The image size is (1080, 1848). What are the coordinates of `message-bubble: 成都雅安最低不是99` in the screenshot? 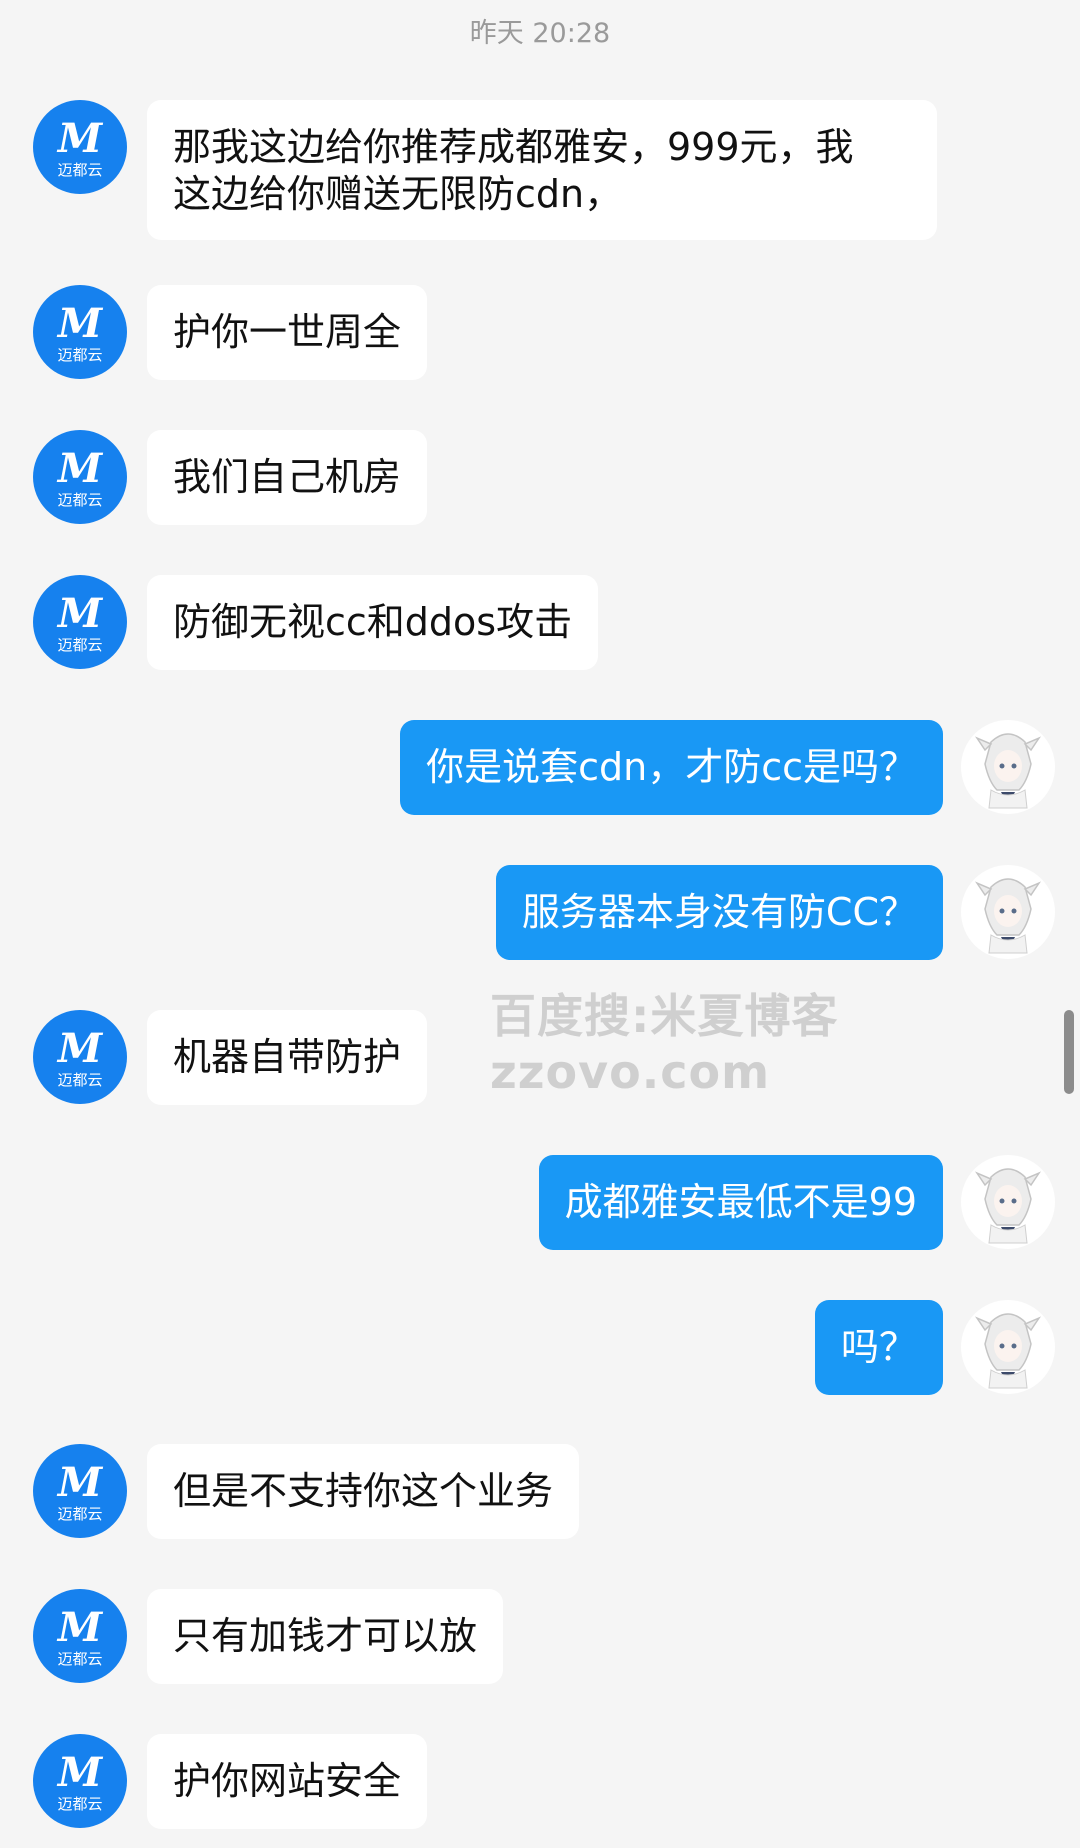 It's located at (740, 1202).